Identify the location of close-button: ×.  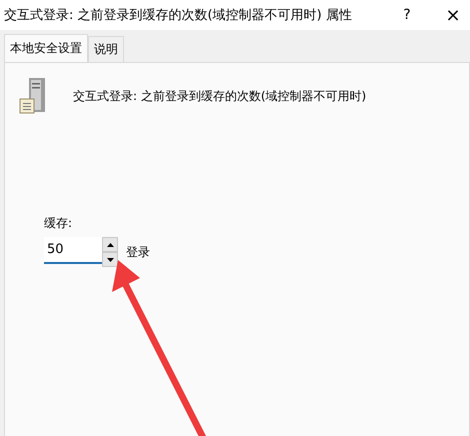
(453, 15).